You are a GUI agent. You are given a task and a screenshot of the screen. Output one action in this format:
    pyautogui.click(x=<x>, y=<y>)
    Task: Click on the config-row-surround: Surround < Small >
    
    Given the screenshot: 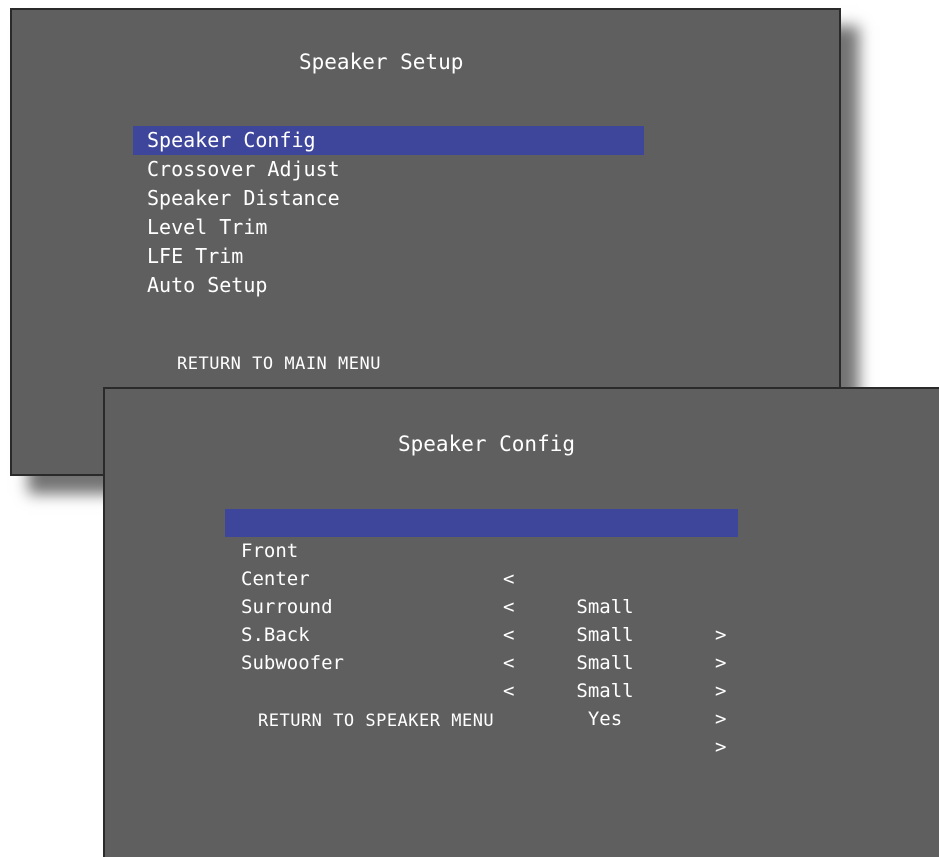 What is the action you would take?
    pyautogui.click(x=481, y=633)
    